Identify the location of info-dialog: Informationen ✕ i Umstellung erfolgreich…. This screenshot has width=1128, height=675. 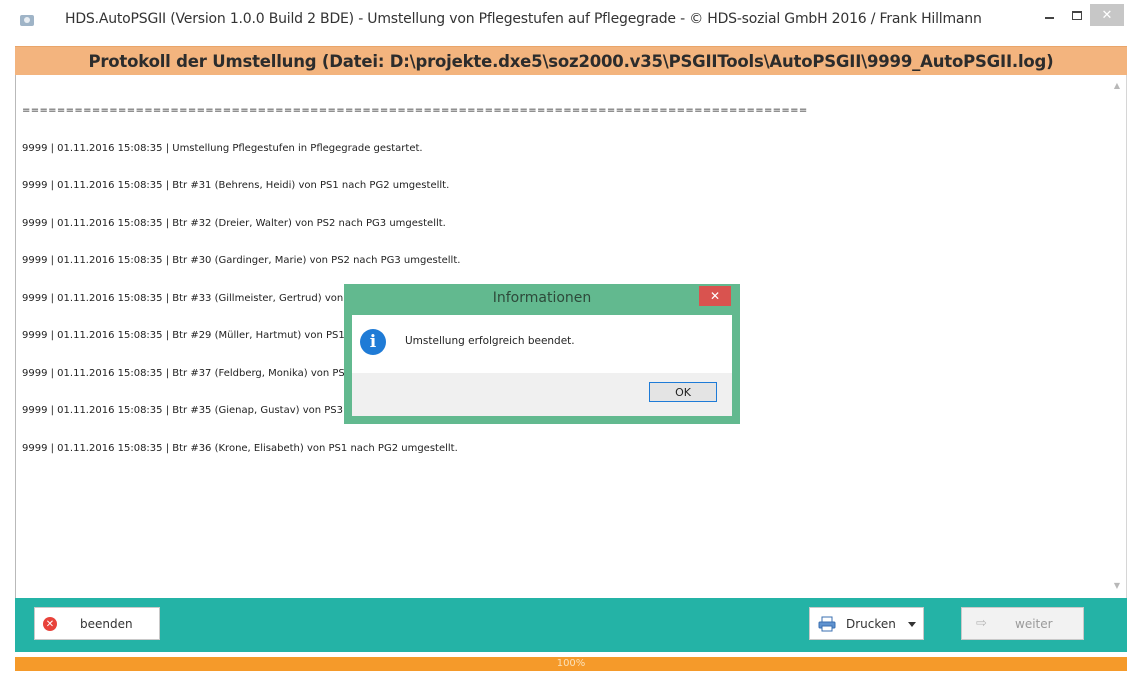
(542, 354).